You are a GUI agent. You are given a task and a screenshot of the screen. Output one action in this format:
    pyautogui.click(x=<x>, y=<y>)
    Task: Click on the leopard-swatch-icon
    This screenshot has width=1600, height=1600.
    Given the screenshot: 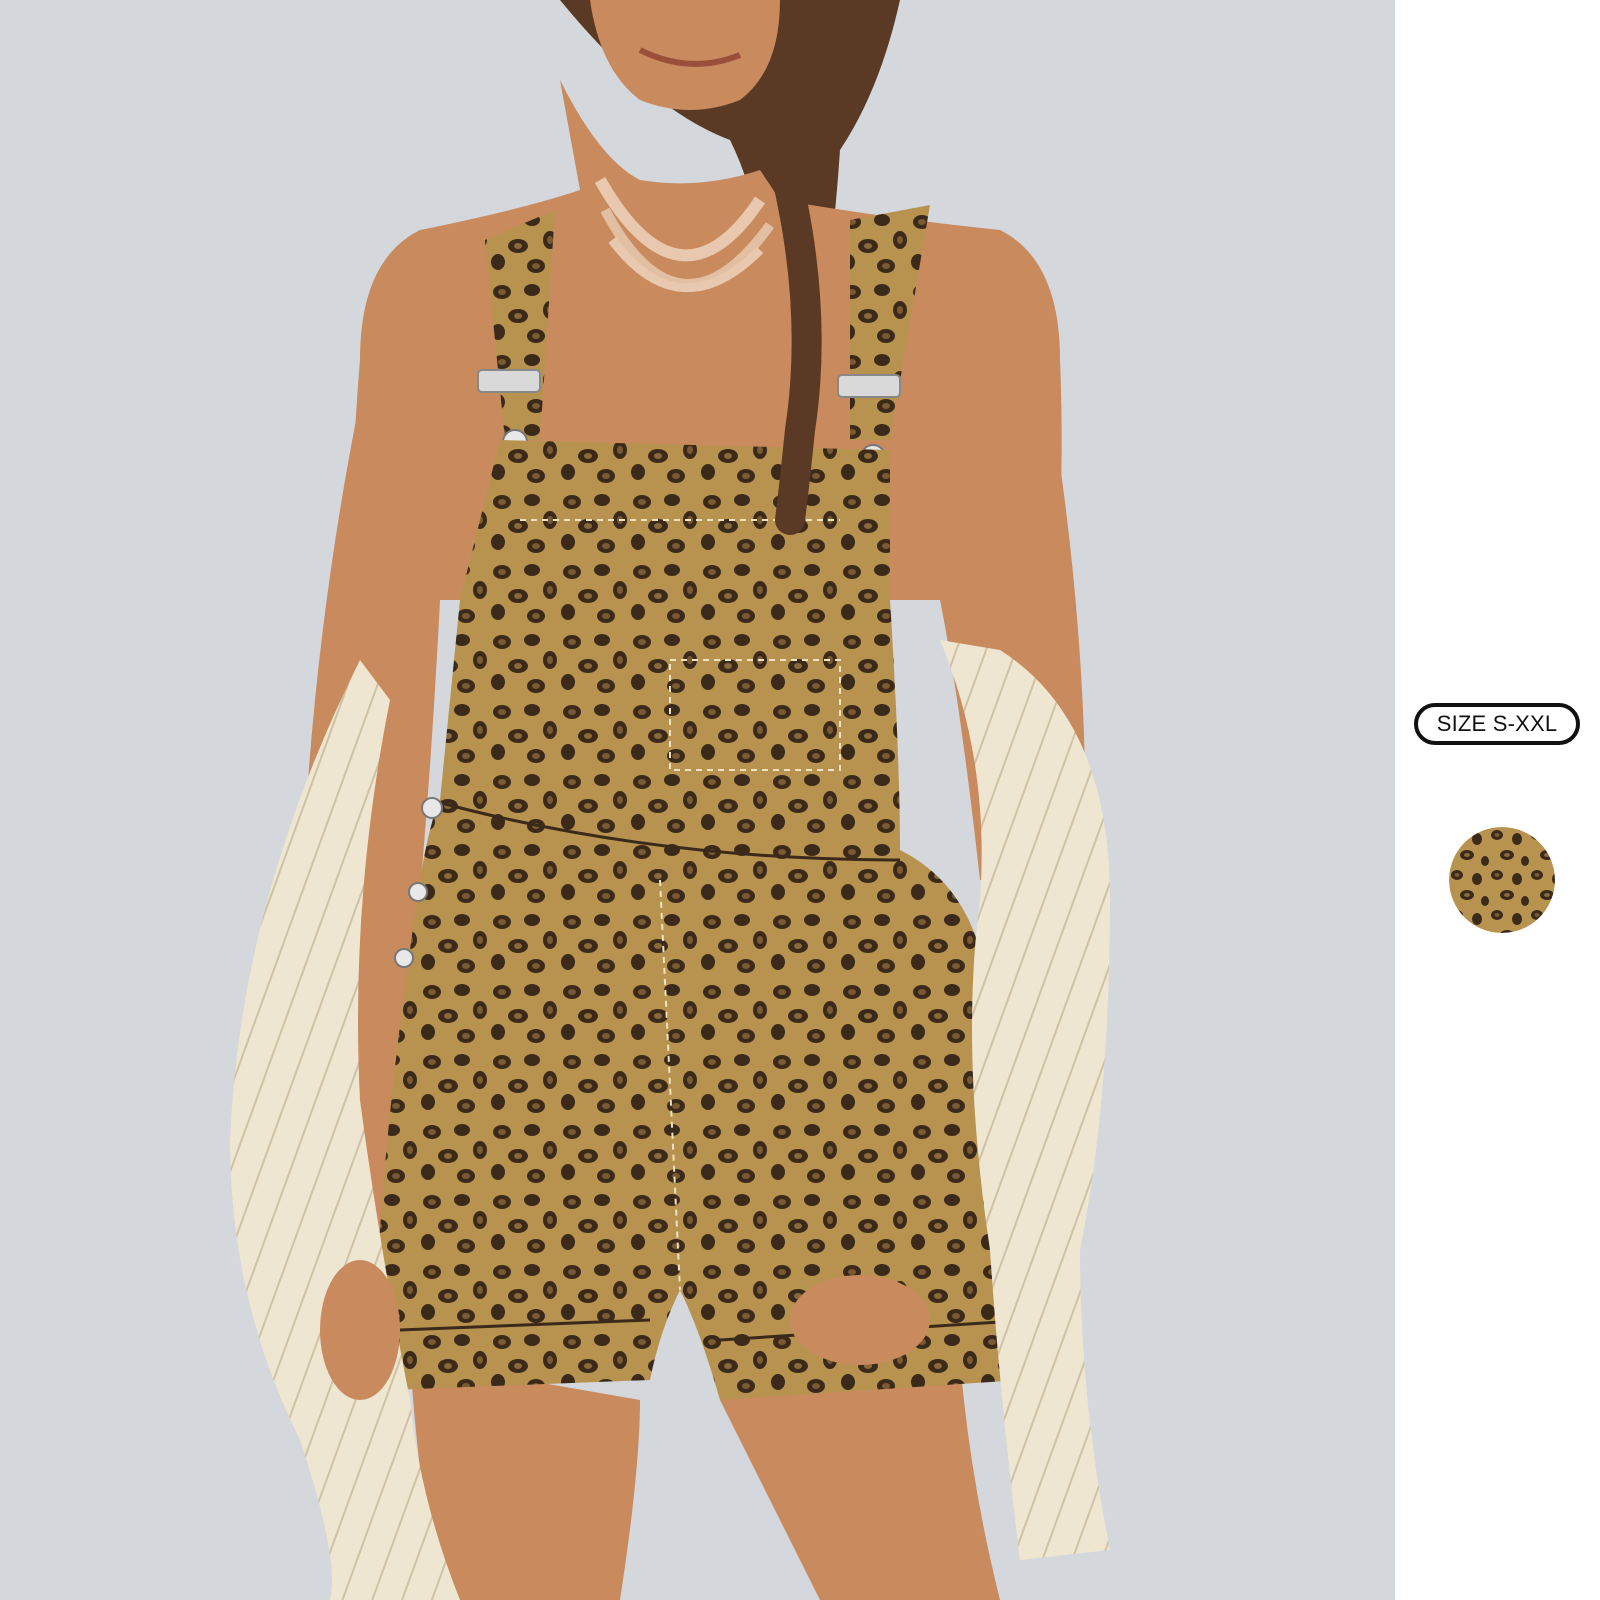 What is the action you would take?
    pyautogui.click(x=1502, y=880)
    